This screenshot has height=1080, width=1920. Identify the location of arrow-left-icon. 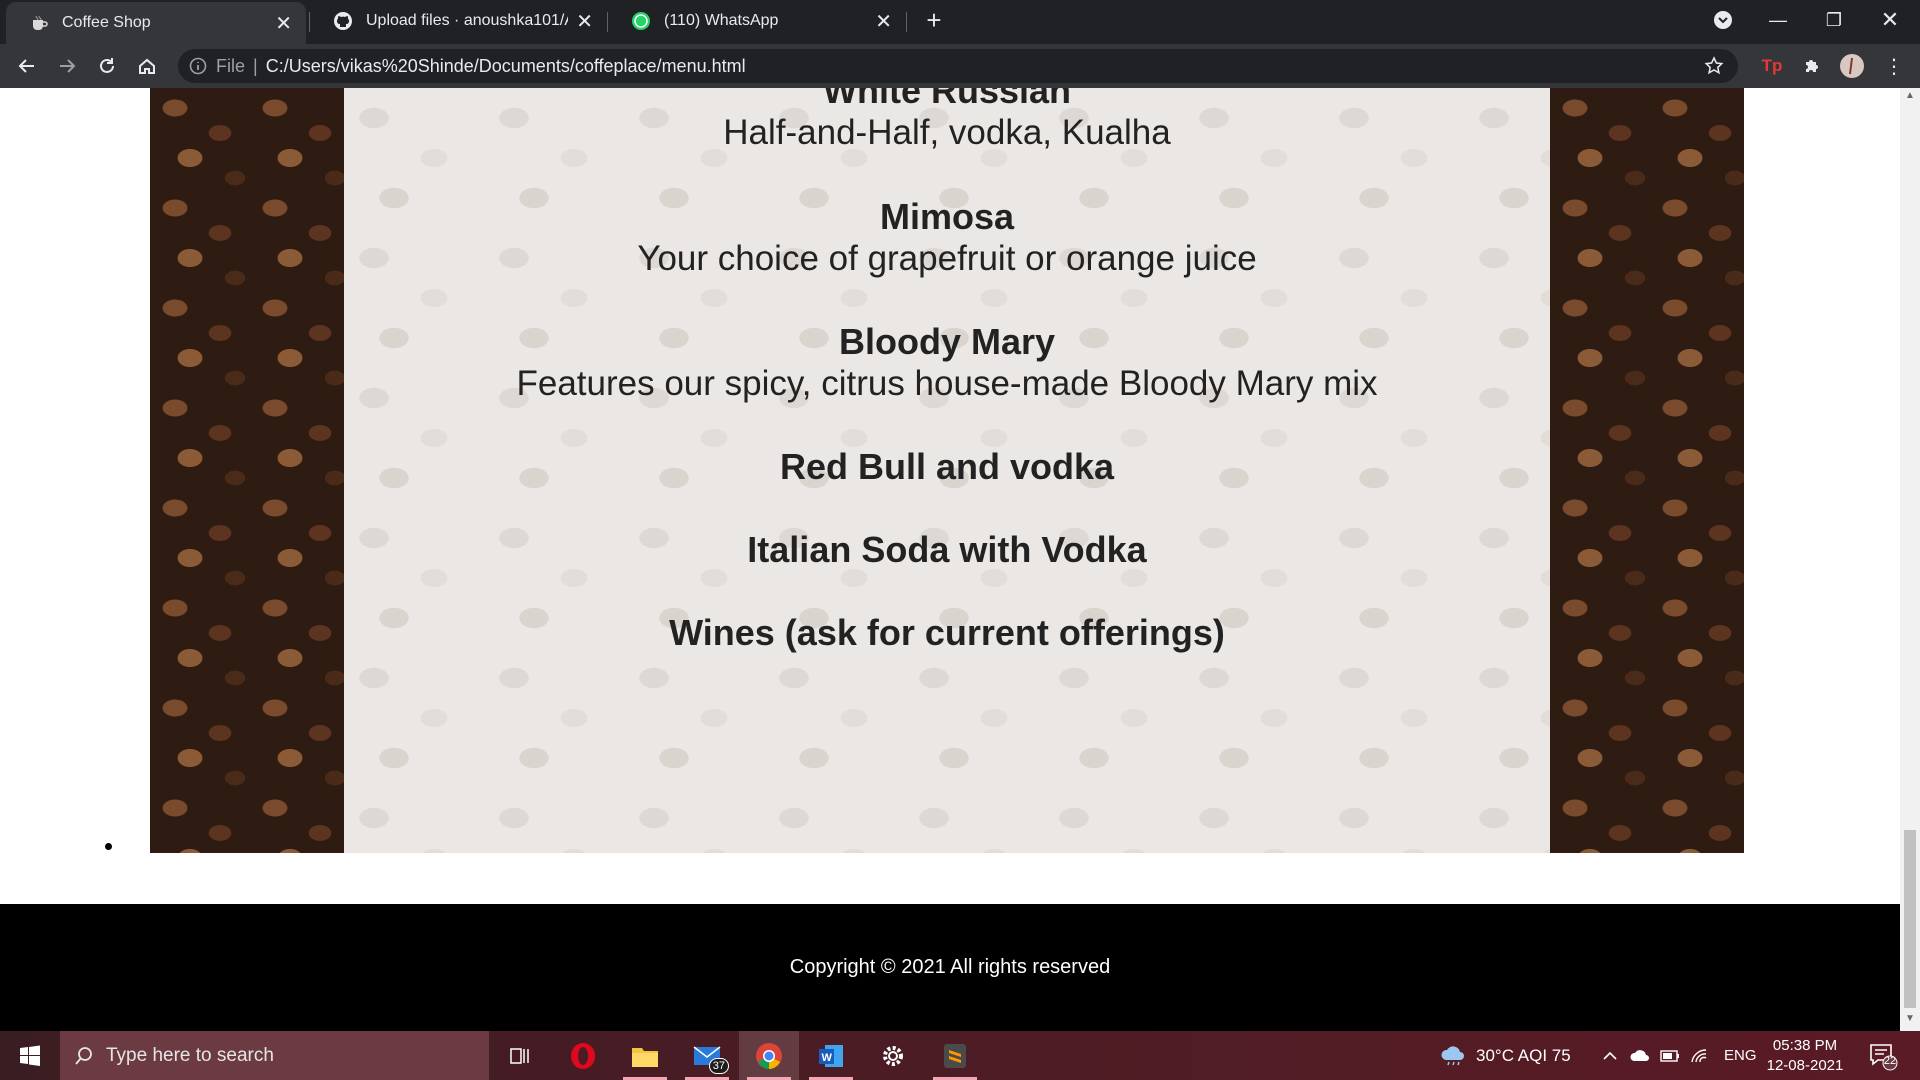
(26, 66).